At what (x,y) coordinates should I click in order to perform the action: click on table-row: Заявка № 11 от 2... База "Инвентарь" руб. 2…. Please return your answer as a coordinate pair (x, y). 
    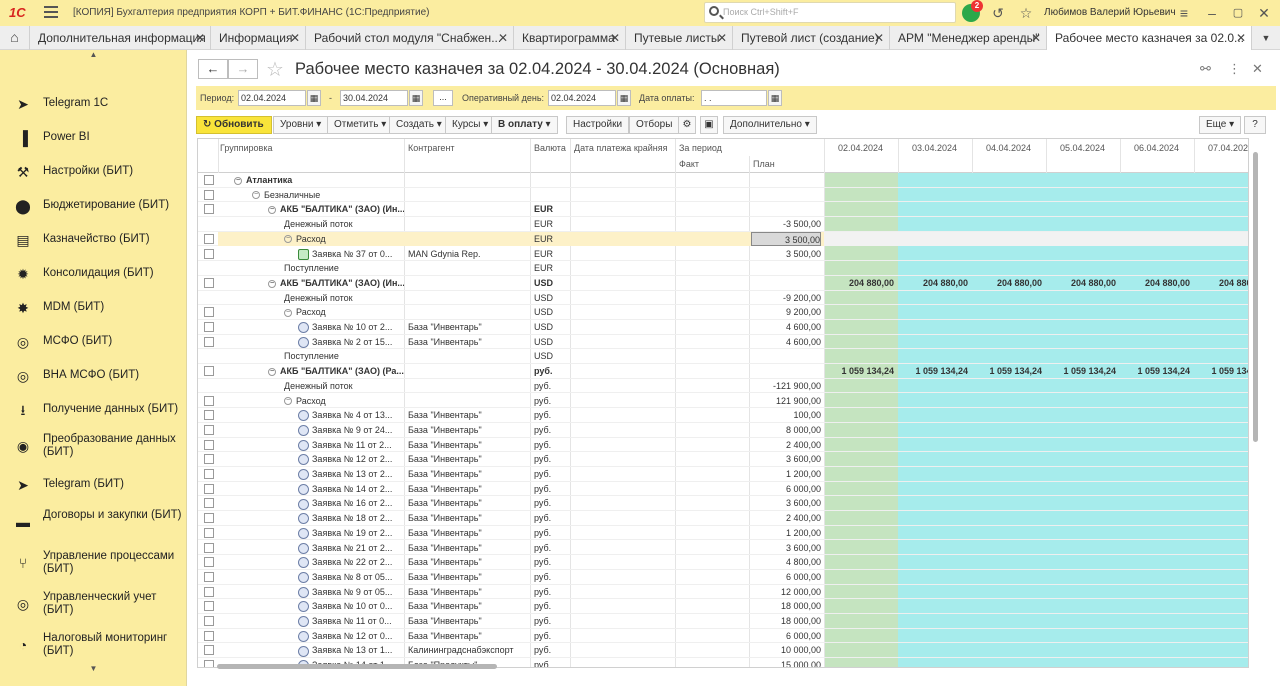
    Looking at the image, I should click on (723, 445).